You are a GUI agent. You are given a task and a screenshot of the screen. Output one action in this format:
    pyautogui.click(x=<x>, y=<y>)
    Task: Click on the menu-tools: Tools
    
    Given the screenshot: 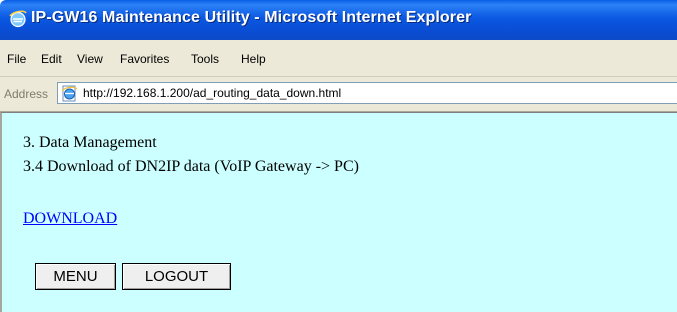 What is the action you would take?
    pyautogui.click(x=205, y=59)
    